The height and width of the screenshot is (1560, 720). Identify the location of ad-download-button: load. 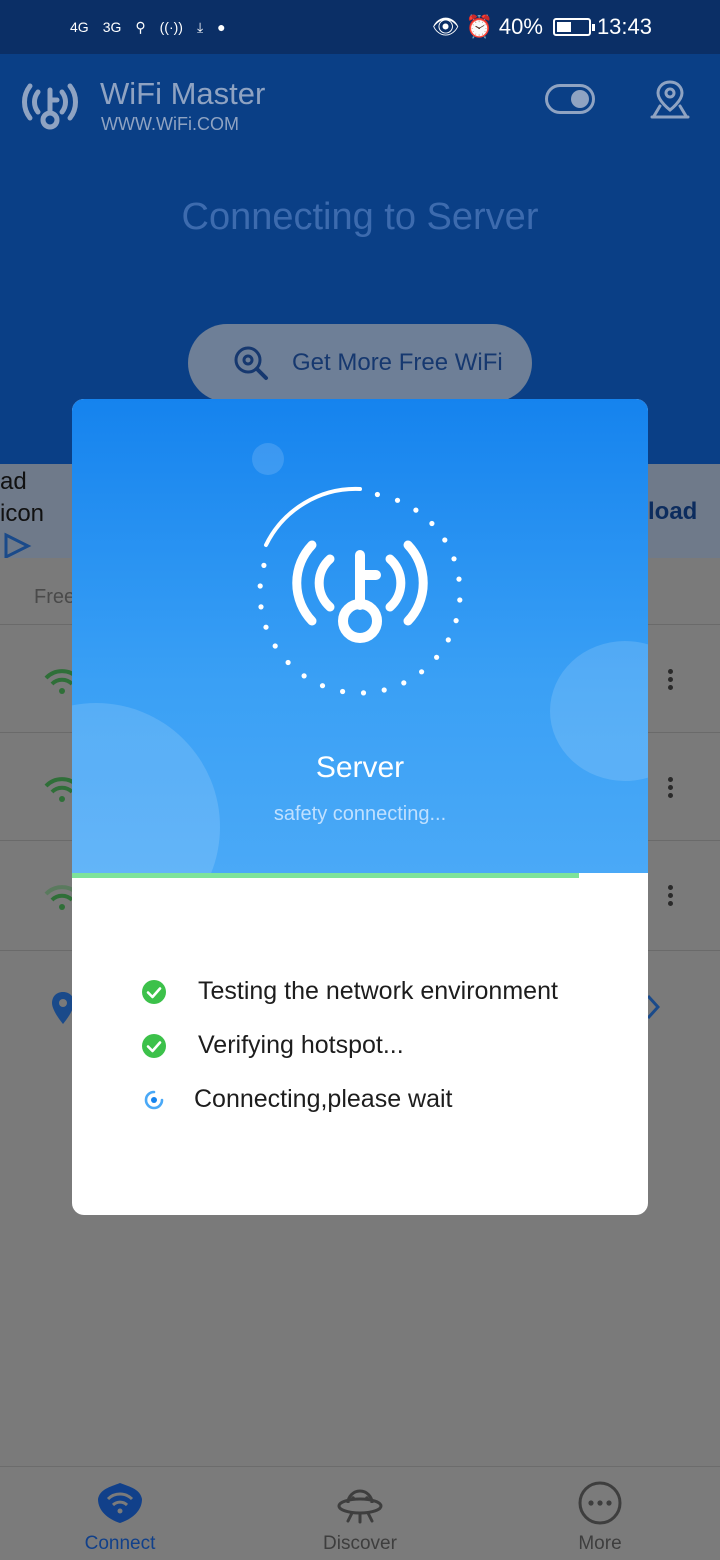
(672, 512).